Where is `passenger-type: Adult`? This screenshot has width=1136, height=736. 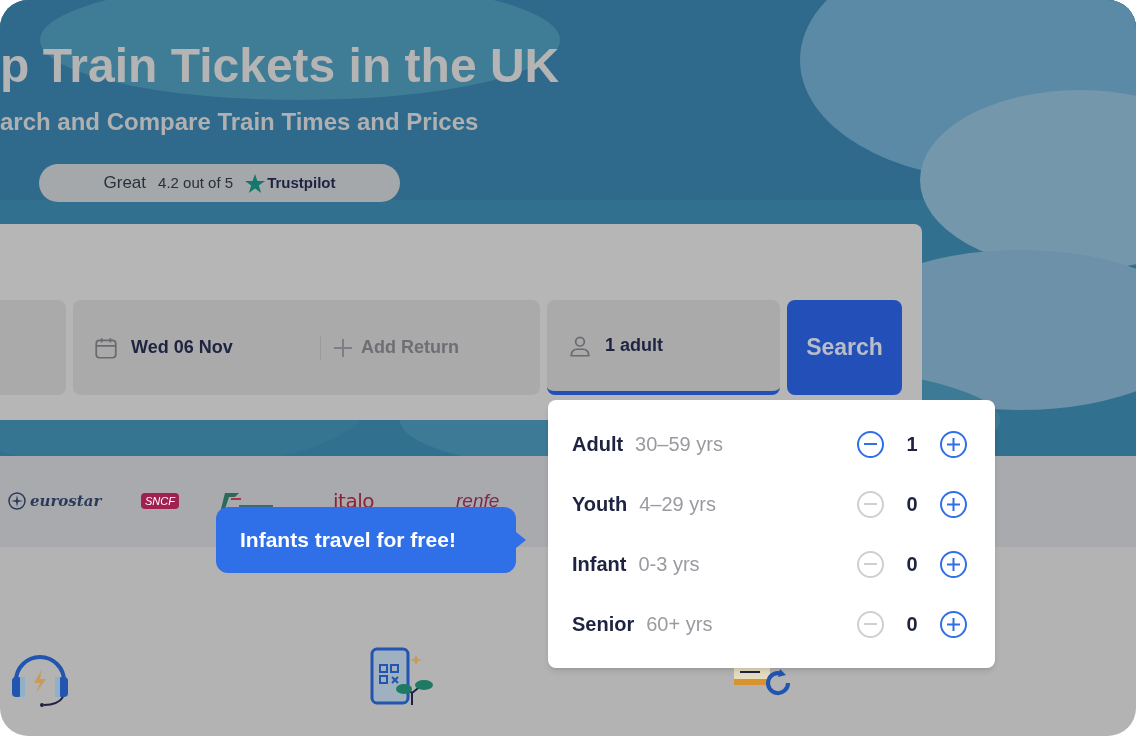
passenger-type: Adult is located at coordinates (598, 444).